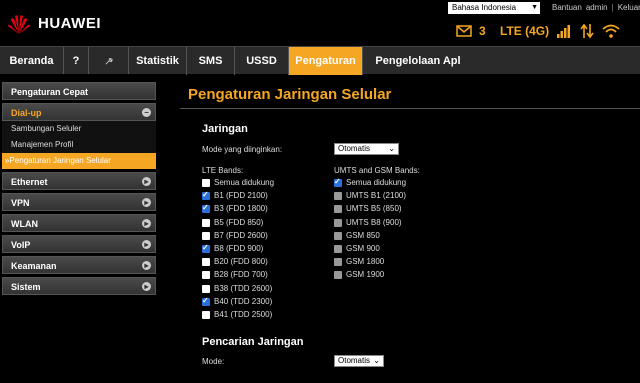  Describe the element at coordinates (374, 209) in the screenshot. I see `umts-band-label: UMTS B5 (850)` at that location.